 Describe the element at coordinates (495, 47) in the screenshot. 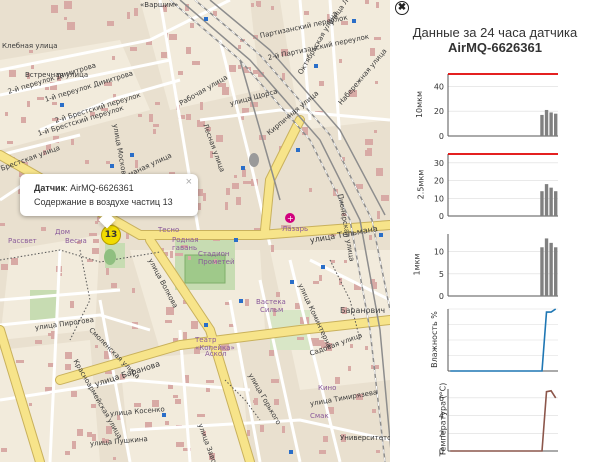

I see `panel-sensor-id: AirMQ-6626361` at that location.